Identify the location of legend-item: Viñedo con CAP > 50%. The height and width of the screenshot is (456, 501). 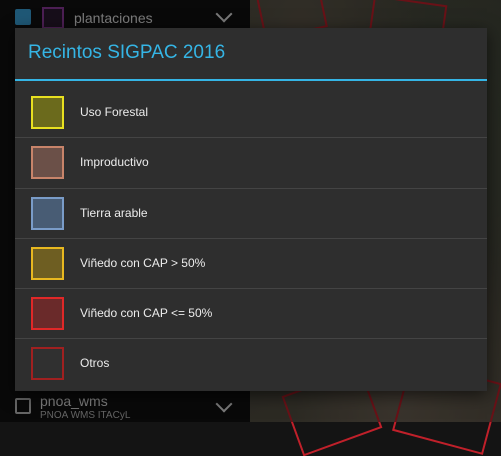
(251, 264).